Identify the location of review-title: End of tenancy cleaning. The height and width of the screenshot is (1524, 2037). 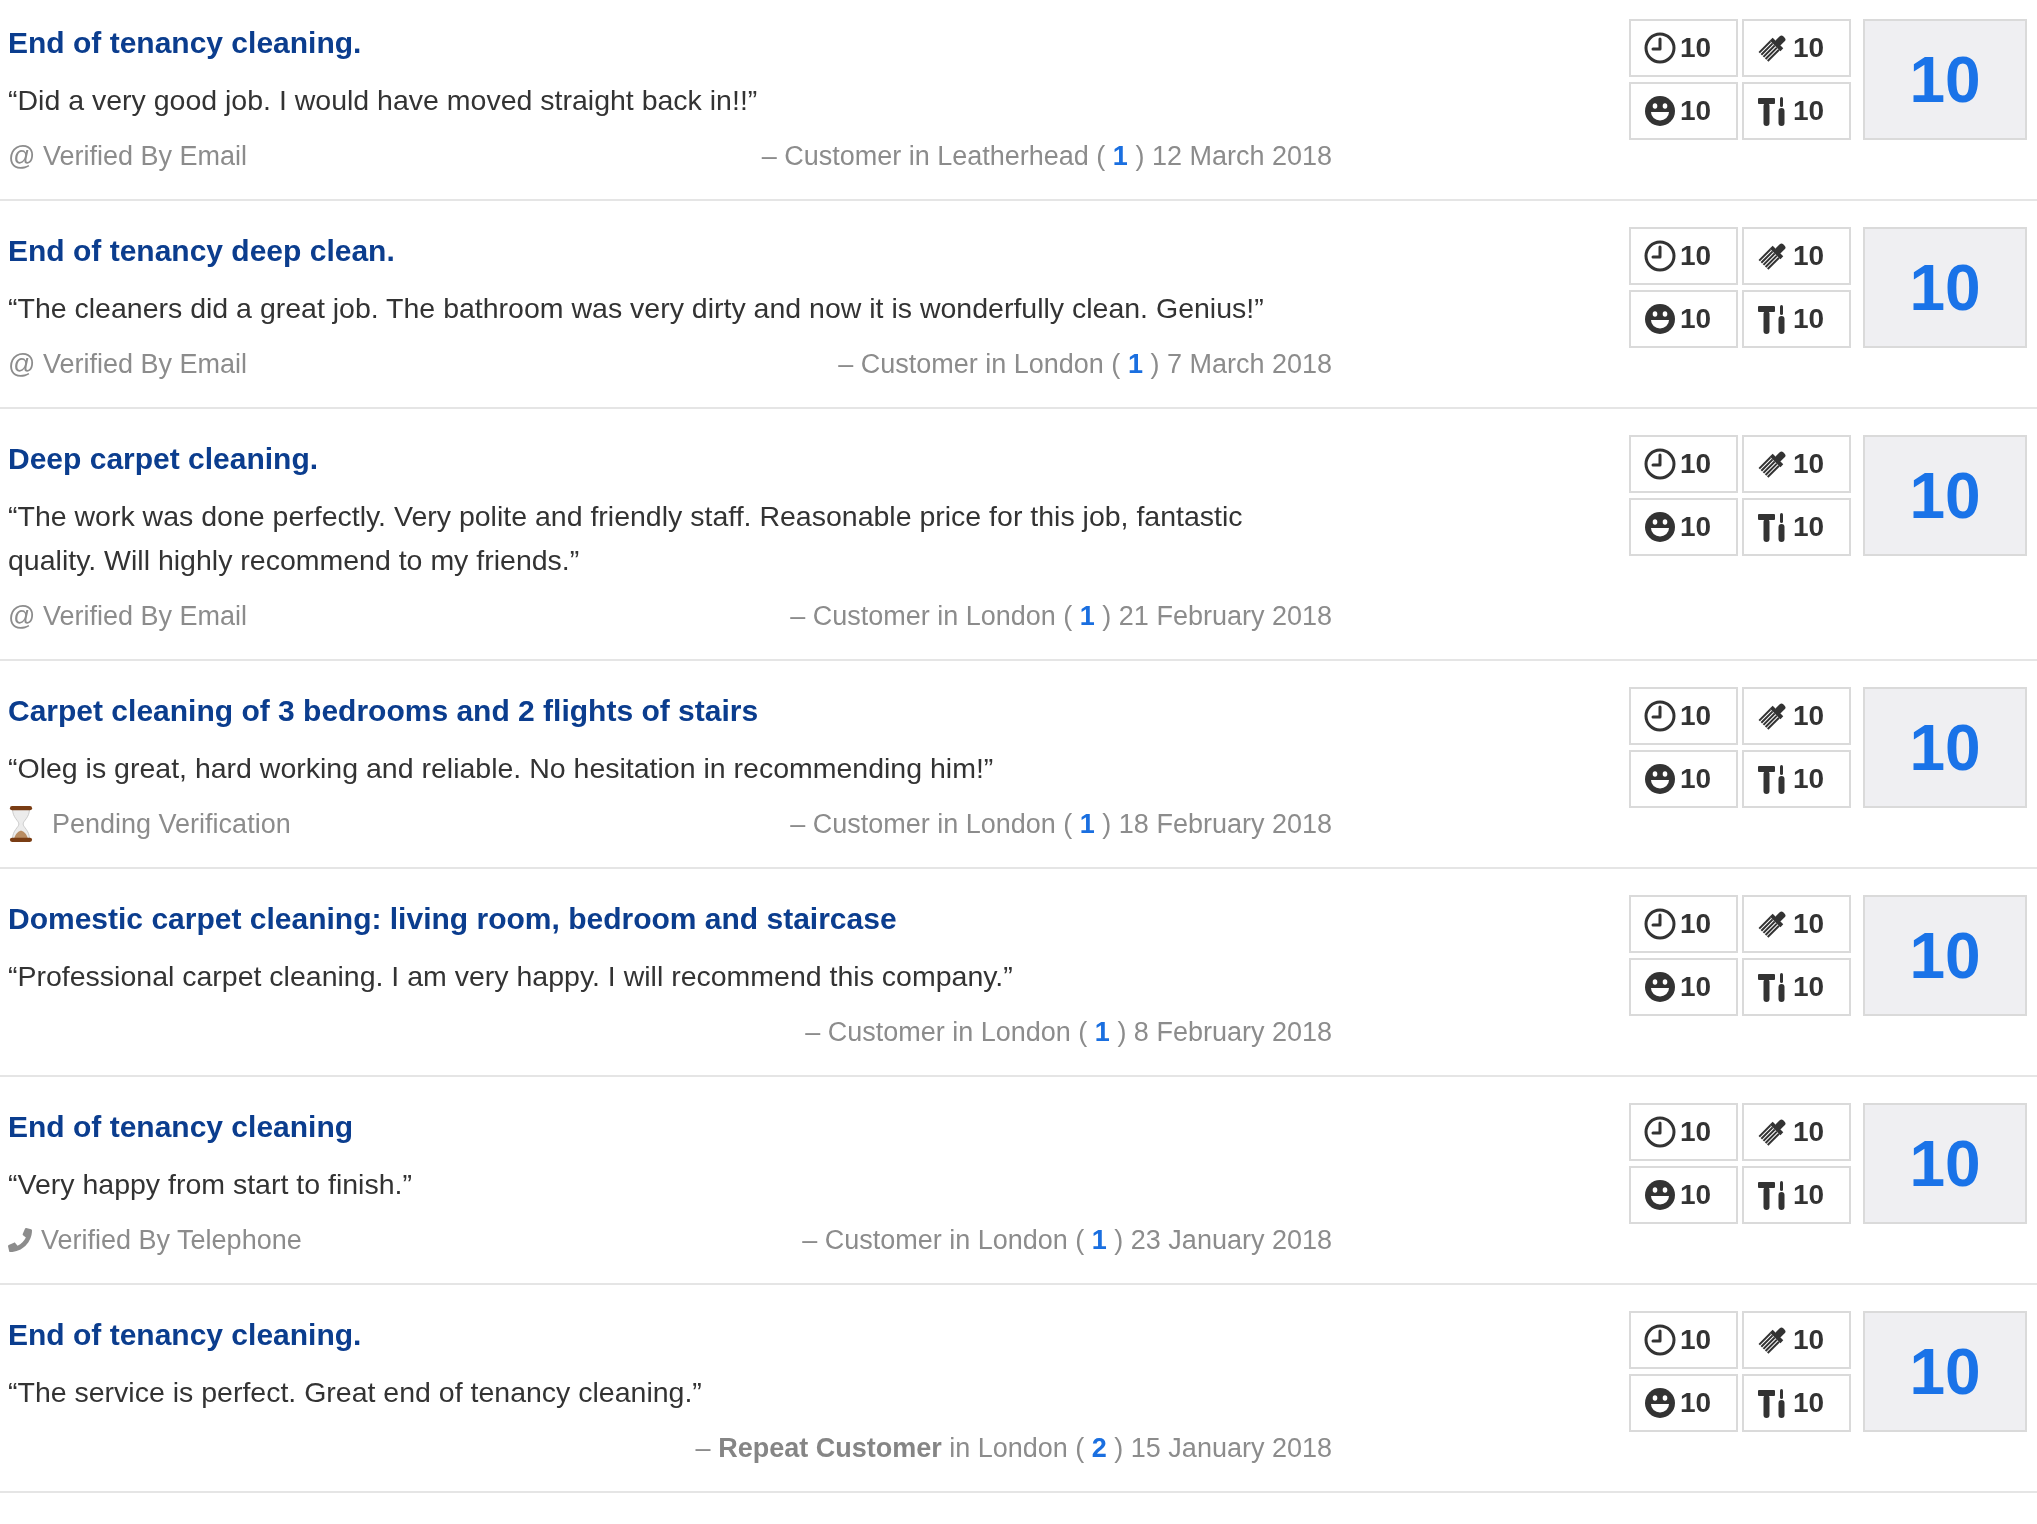
(181, 1127).